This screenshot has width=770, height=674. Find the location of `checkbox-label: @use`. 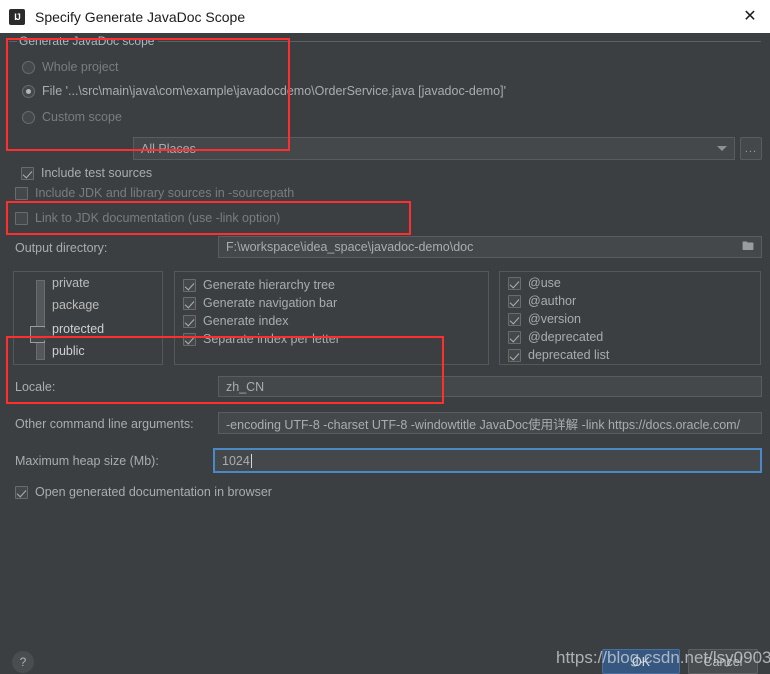

checkbox-label: @use is located at coordinates (544, 283).